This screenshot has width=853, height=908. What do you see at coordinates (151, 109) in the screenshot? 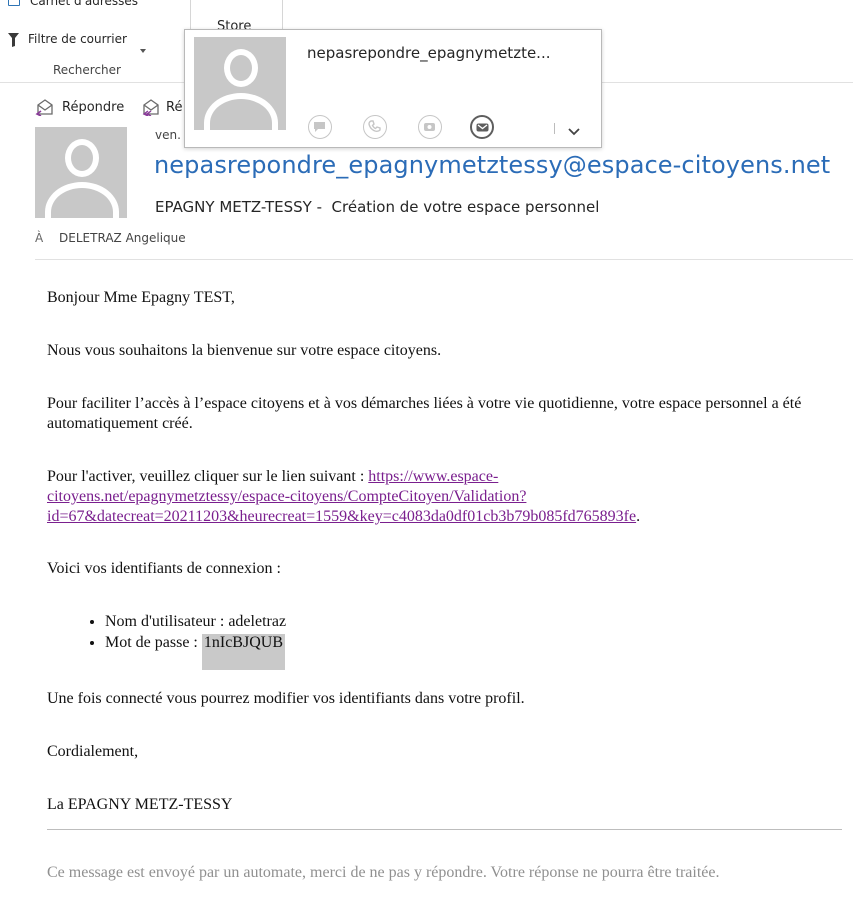
I see `reply-all-icon` at bounding box center [151, 109].